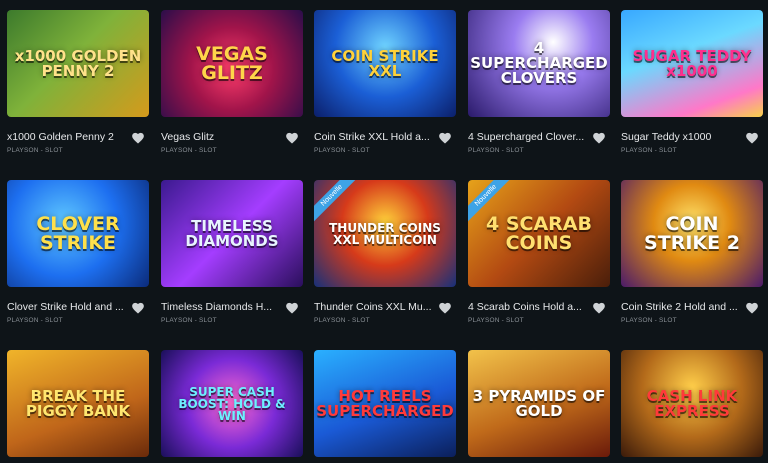 The width and height of the screenshot is (768, 463). I want to click on game-art-title: CLOVER STRIKE, so click(78, 233).